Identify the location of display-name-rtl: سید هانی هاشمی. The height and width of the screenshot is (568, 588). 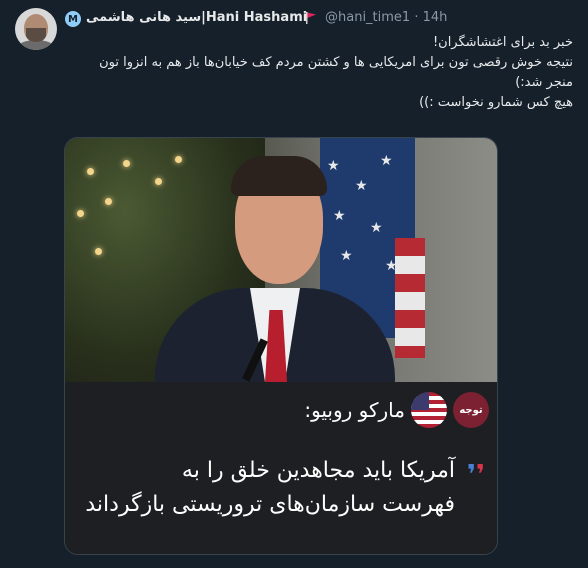
(144, 17).